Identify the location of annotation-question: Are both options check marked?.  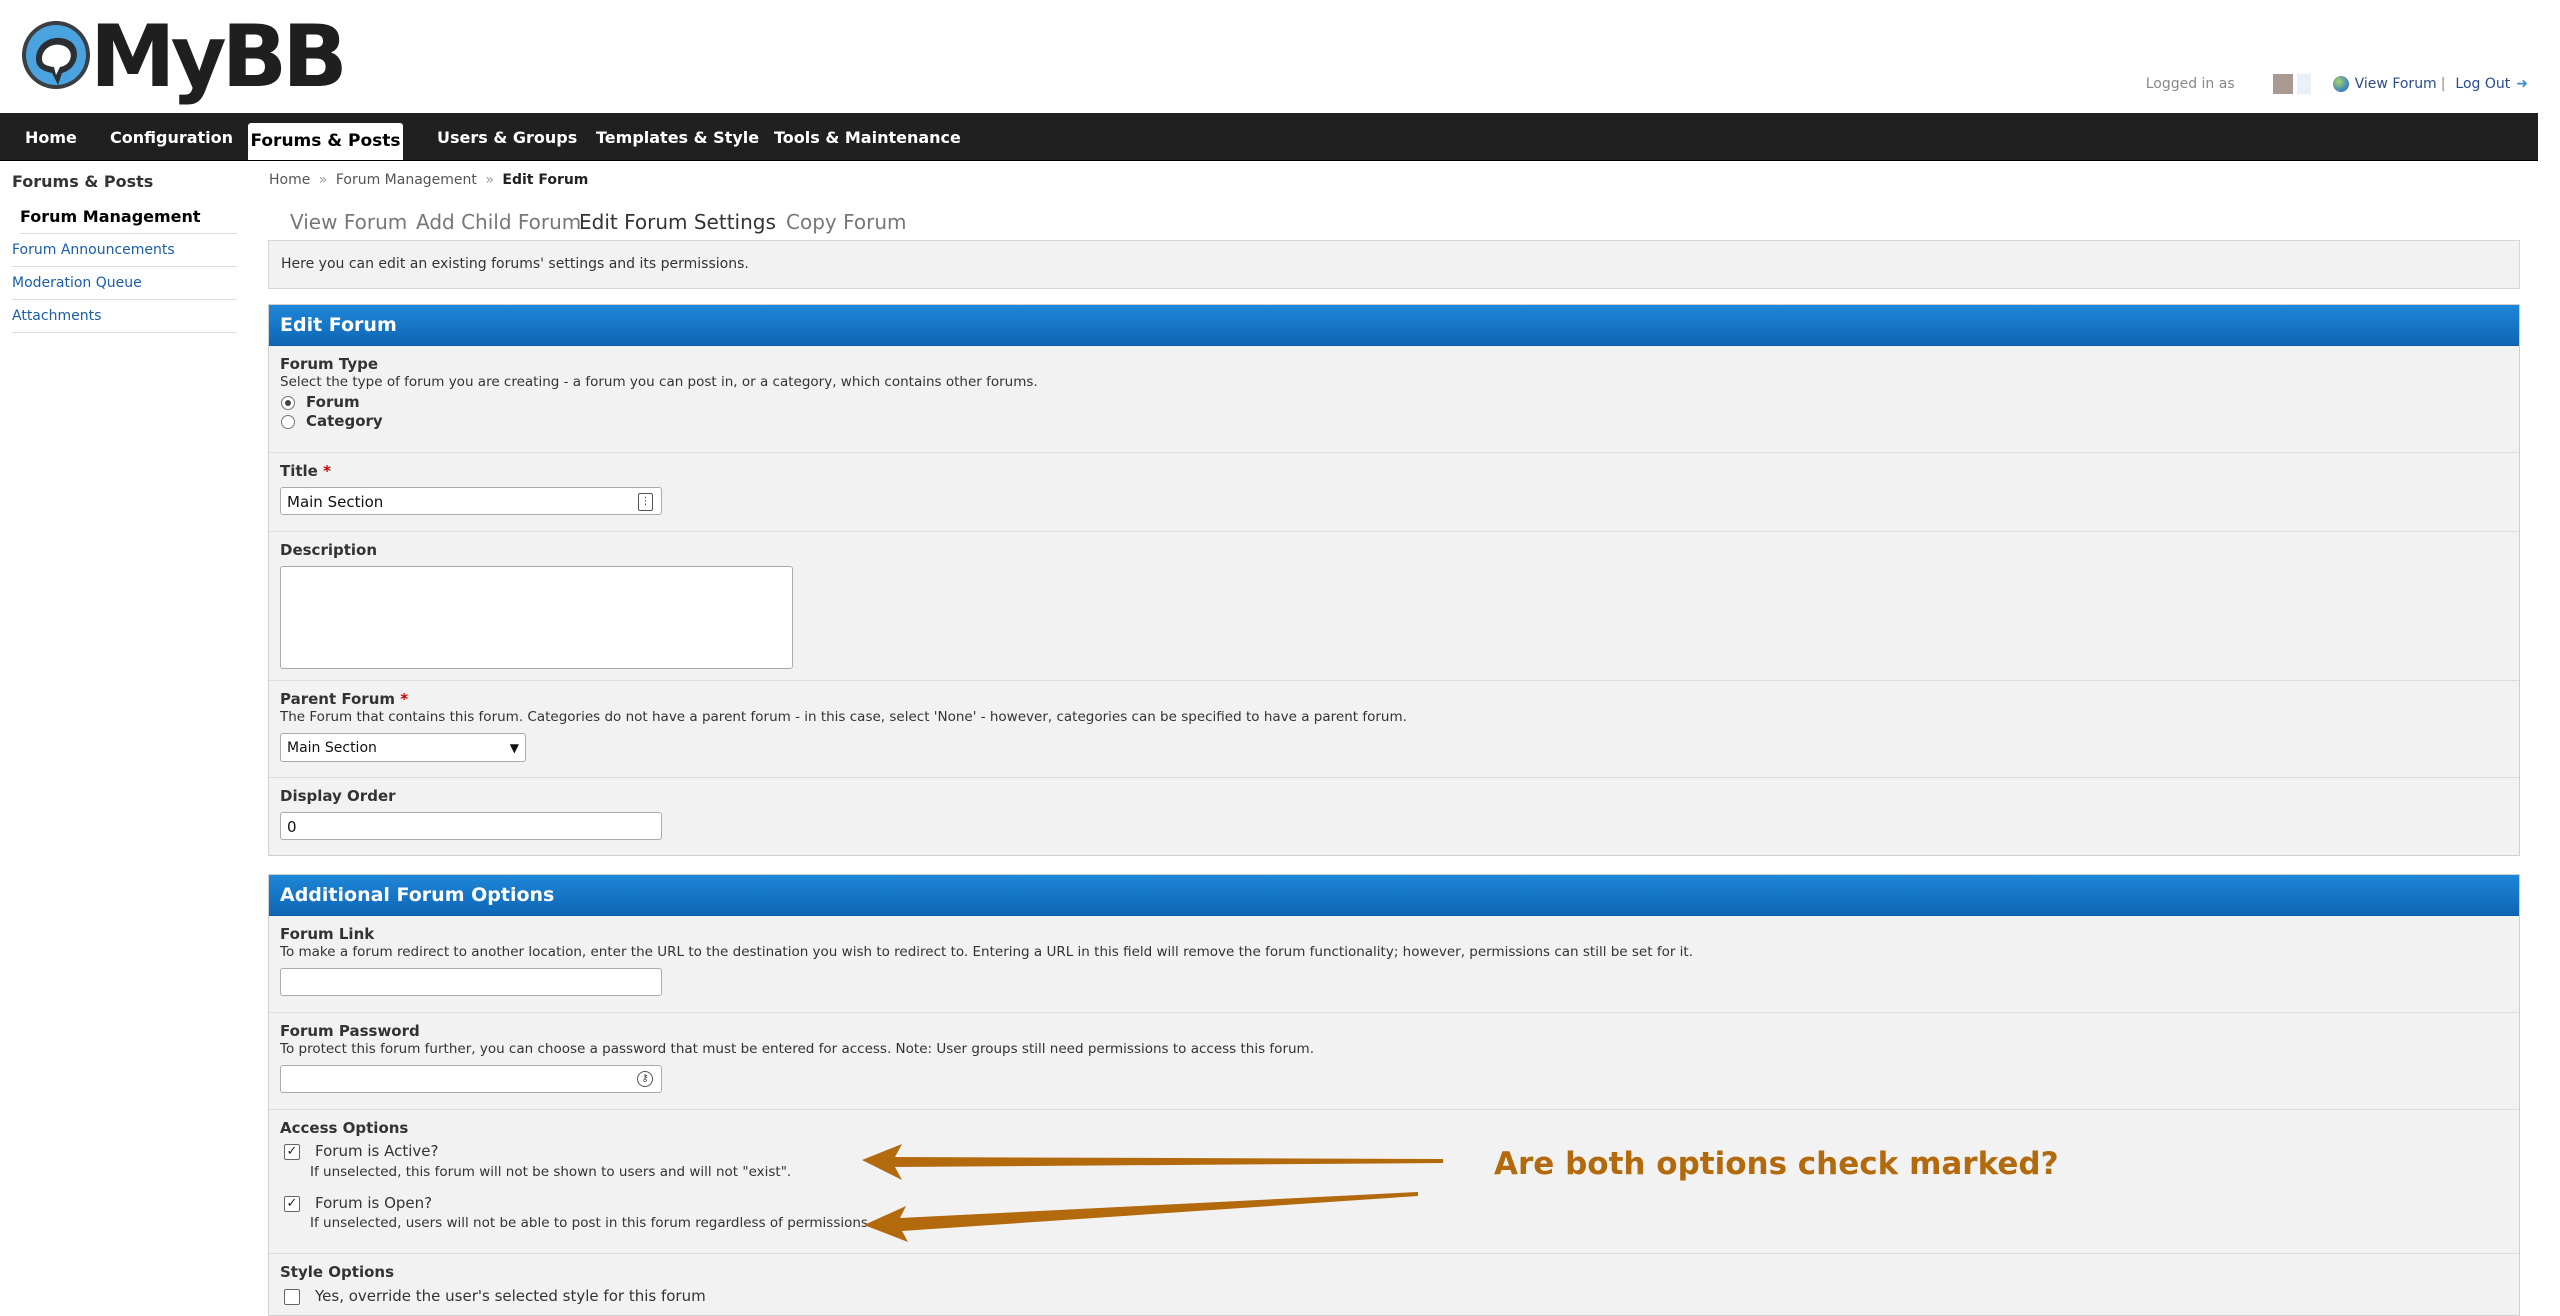
(1776, 1164).